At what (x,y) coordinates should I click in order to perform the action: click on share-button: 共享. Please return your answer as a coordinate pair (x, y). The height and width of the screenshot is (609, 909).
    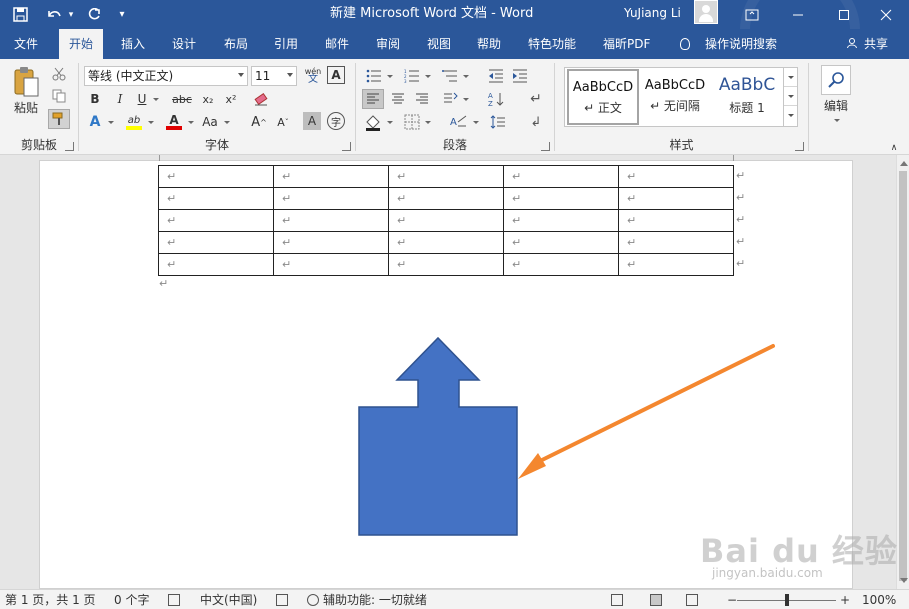
    Looking at the image, I should click on (876, 44).